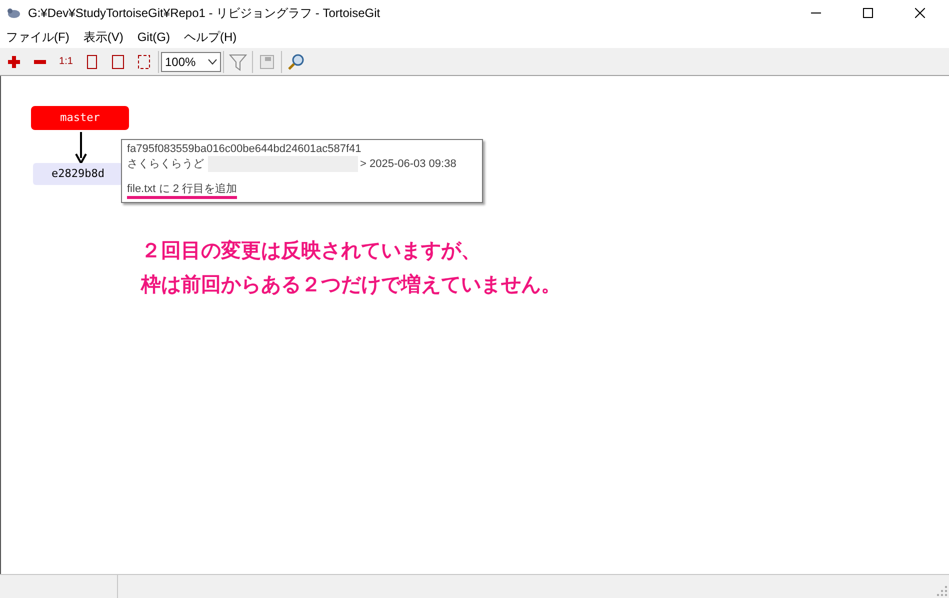 The image size is (949, 598). Describe the element at coordinates (244, 149) in the screenshot. I see `commit-hash: fa795f083559ba016c00be644bd24601ac587f41` at that location.